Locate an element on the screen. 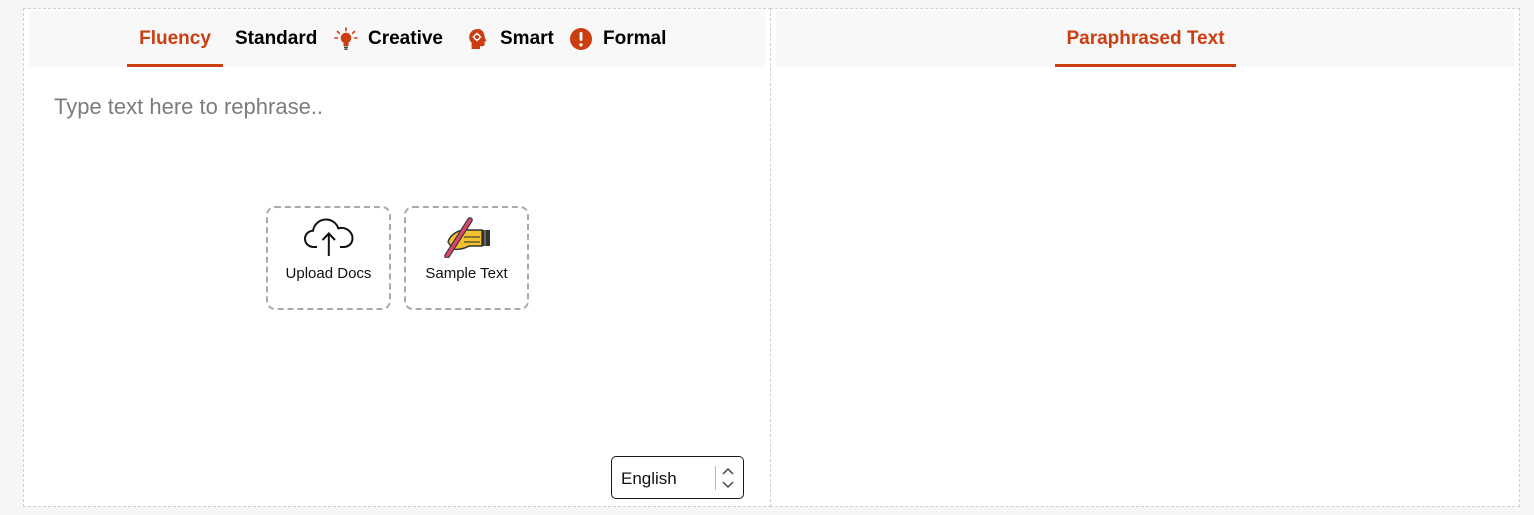 The height and width of the screenshot is (515, 1534). text-input-placeholder: Type text here to rephrase.. is located at coordinates (188, 107).